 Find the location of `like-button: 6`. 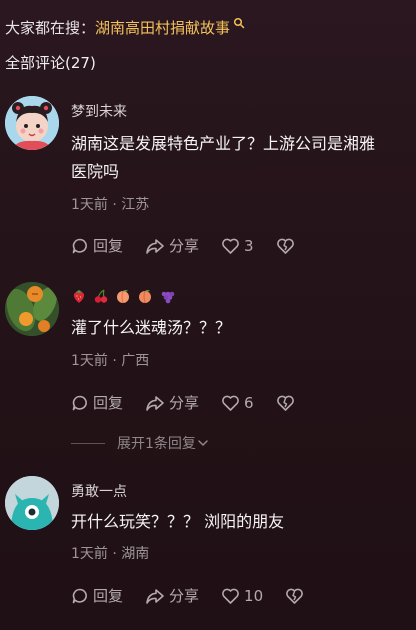

like-button: 6 is located at coordinates (237, 403).